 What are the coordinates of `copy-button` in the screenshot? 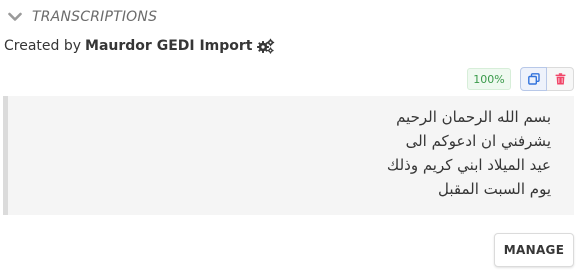 It's located at (533, 79).